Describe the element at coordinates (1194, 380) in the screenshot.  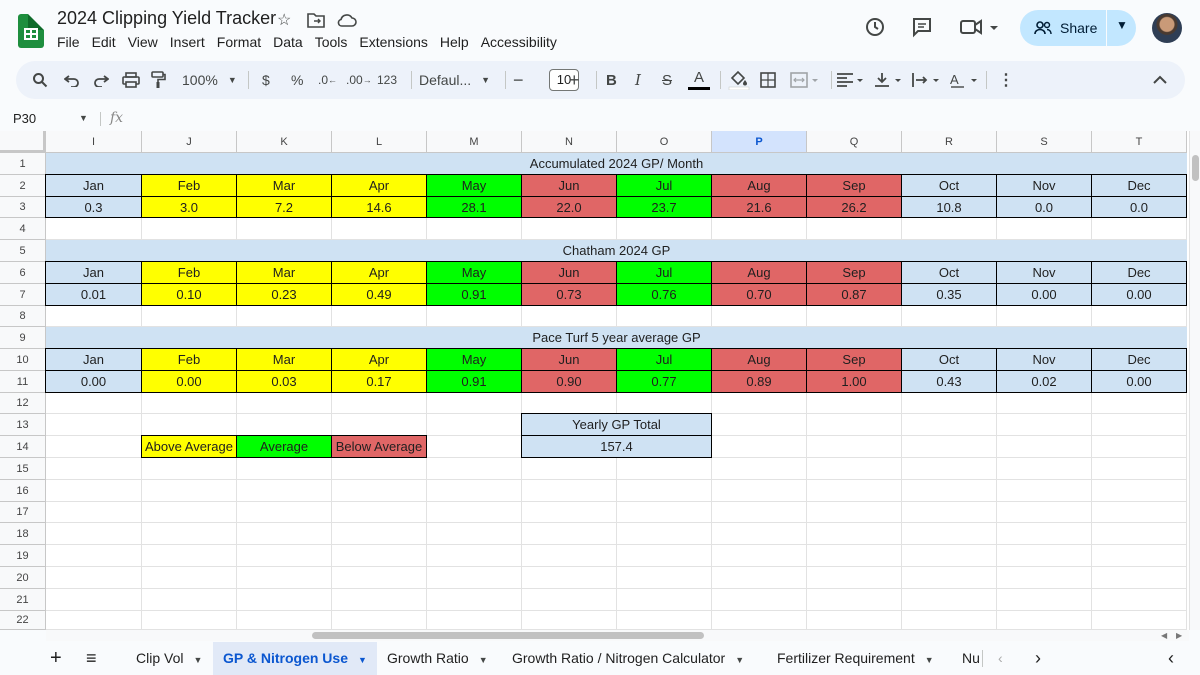
I see `vertical-scrollbar` at that location.